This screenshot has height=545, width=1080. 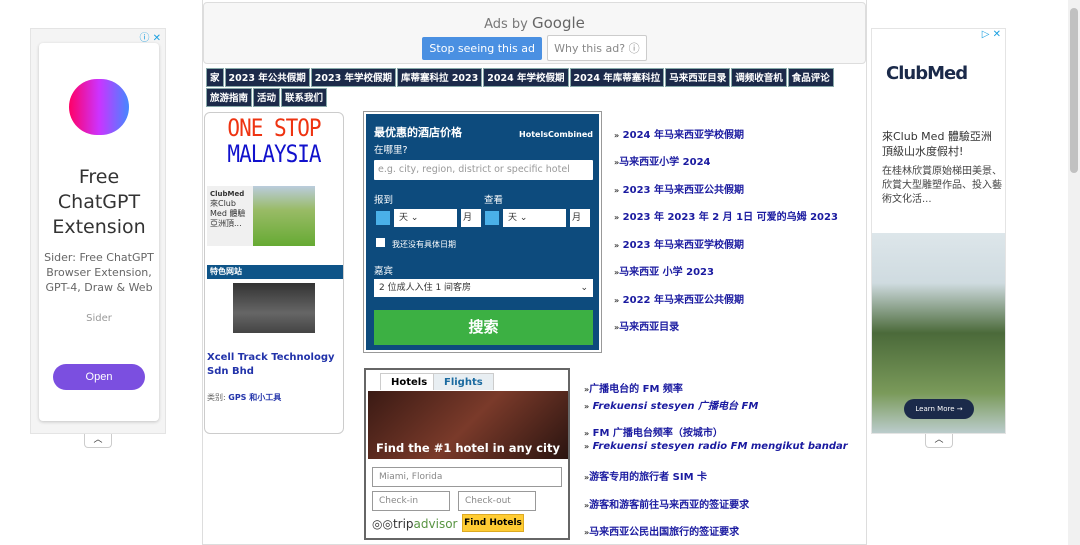 I want to click on learn-more-button: Learn More →, so click(x=939, y=409).